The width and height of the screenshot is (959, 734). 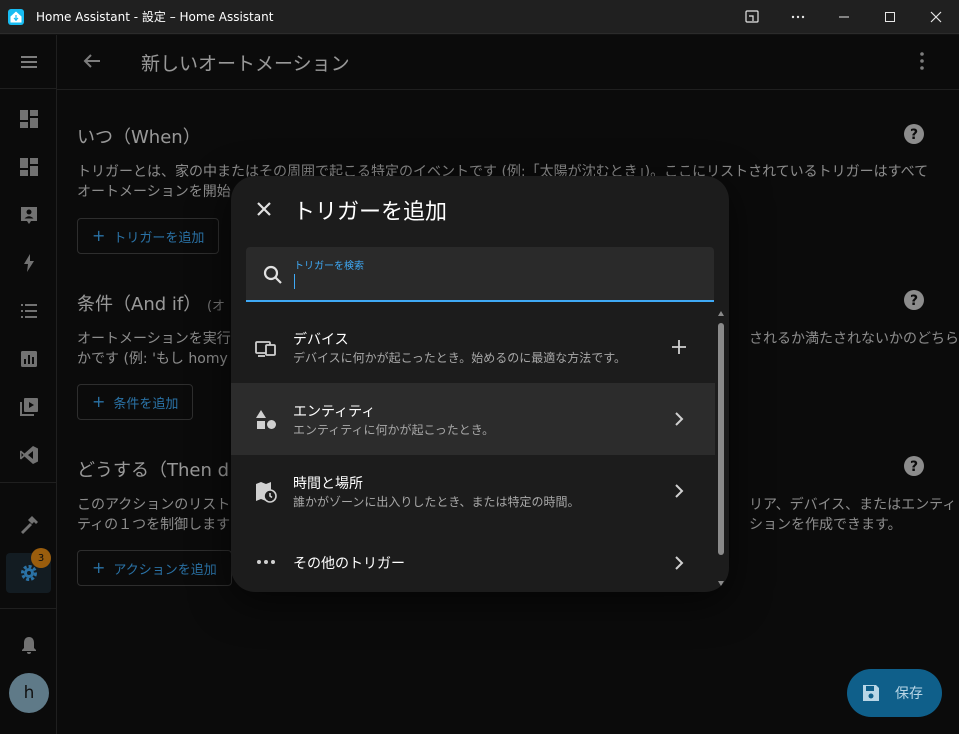 I want to click on minimize-button, so click(x=844, y=17).